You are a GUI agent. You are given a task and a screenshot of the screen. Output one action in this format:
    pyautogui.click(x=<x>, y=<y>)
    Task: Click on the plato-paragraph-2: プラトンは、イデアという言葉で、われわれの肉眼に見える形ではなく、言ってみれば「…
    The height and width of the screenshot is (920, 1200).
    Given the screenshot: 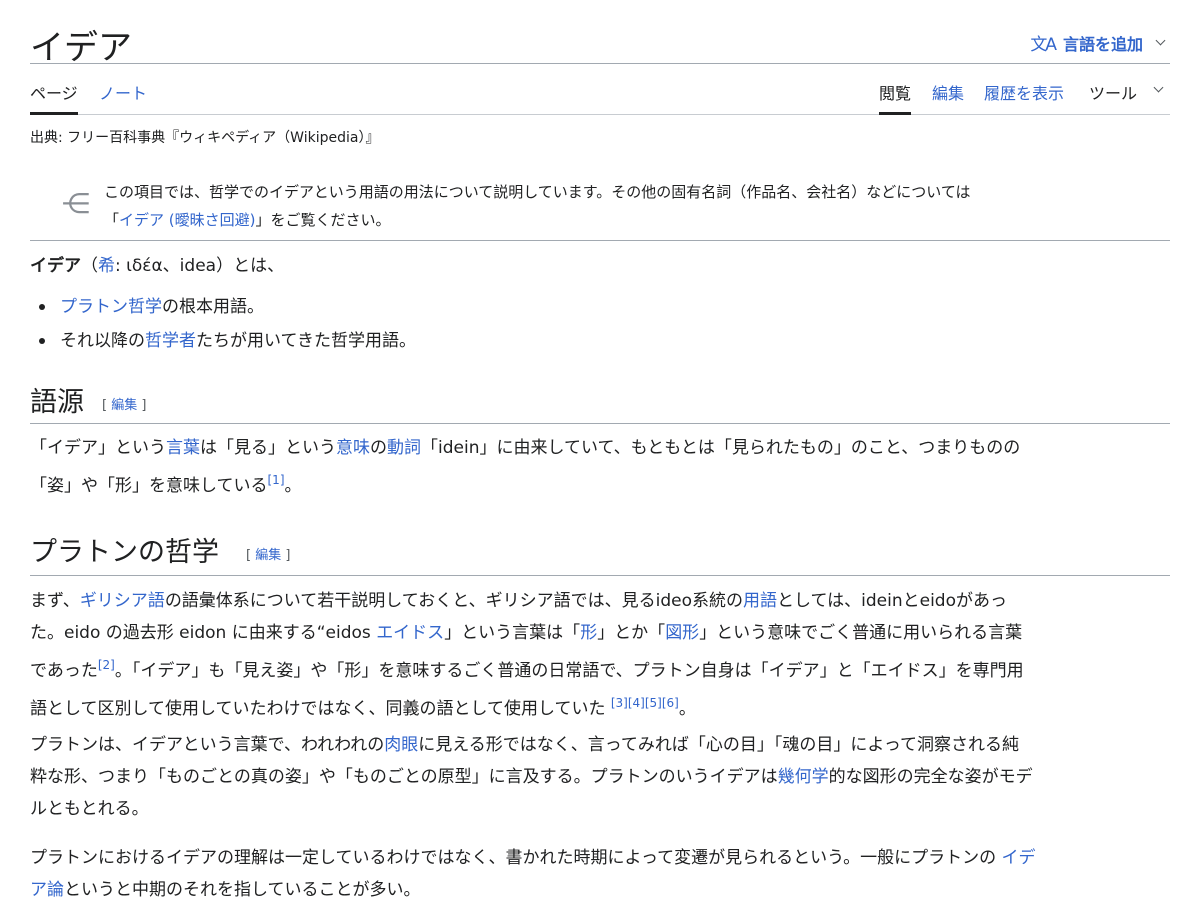 What is the action you would take?
    pyautogui.click(x=600, y=777)
    